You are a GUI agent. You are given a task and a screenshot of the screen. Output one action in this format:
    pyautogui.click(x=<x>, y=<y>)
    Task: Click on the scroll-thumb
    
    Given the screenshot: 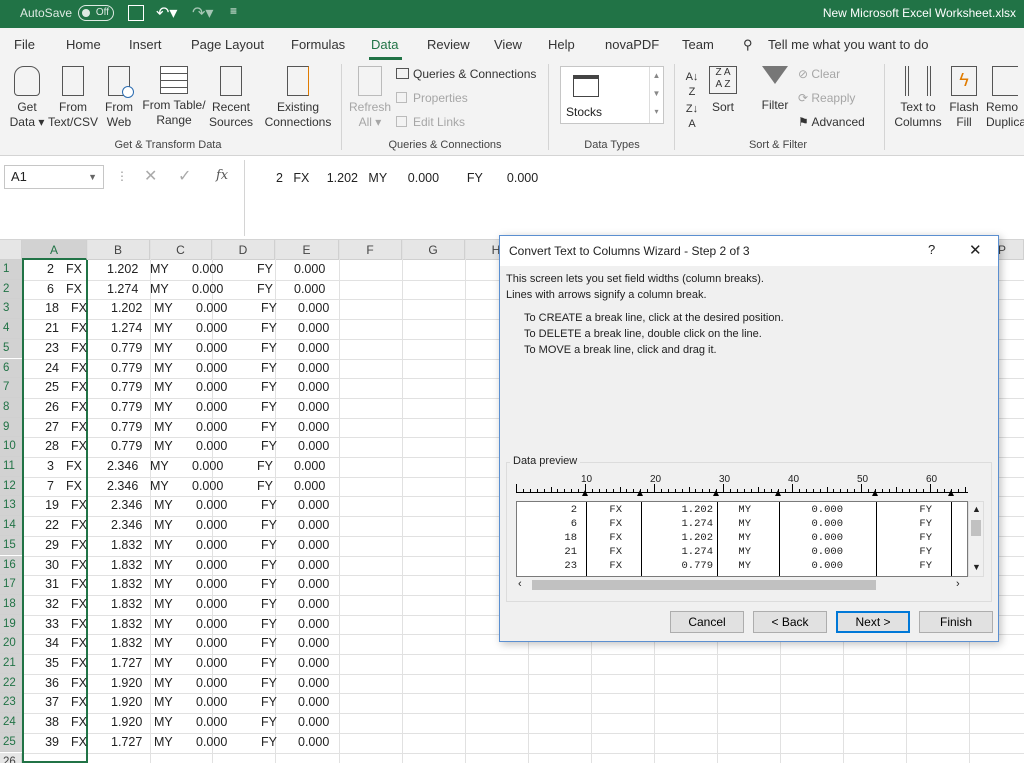 What is the action you would take?
    pyautogui.click(x=976, y=528)
    